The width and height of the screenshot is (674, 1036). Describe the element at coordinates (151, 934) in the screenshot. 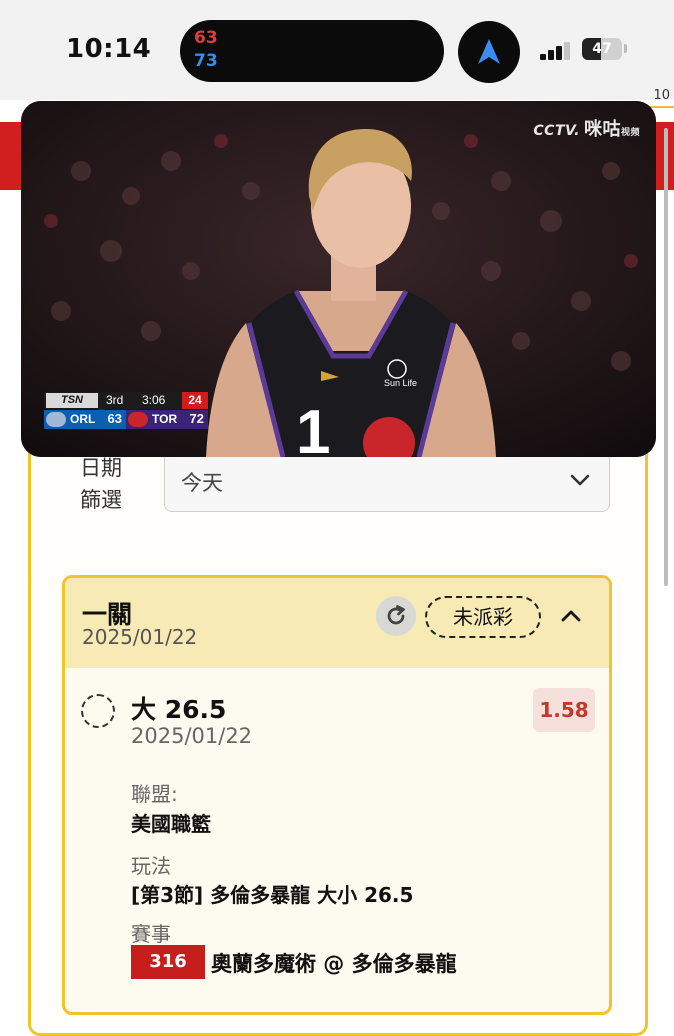

I see `event-label: 賽事` at that location.